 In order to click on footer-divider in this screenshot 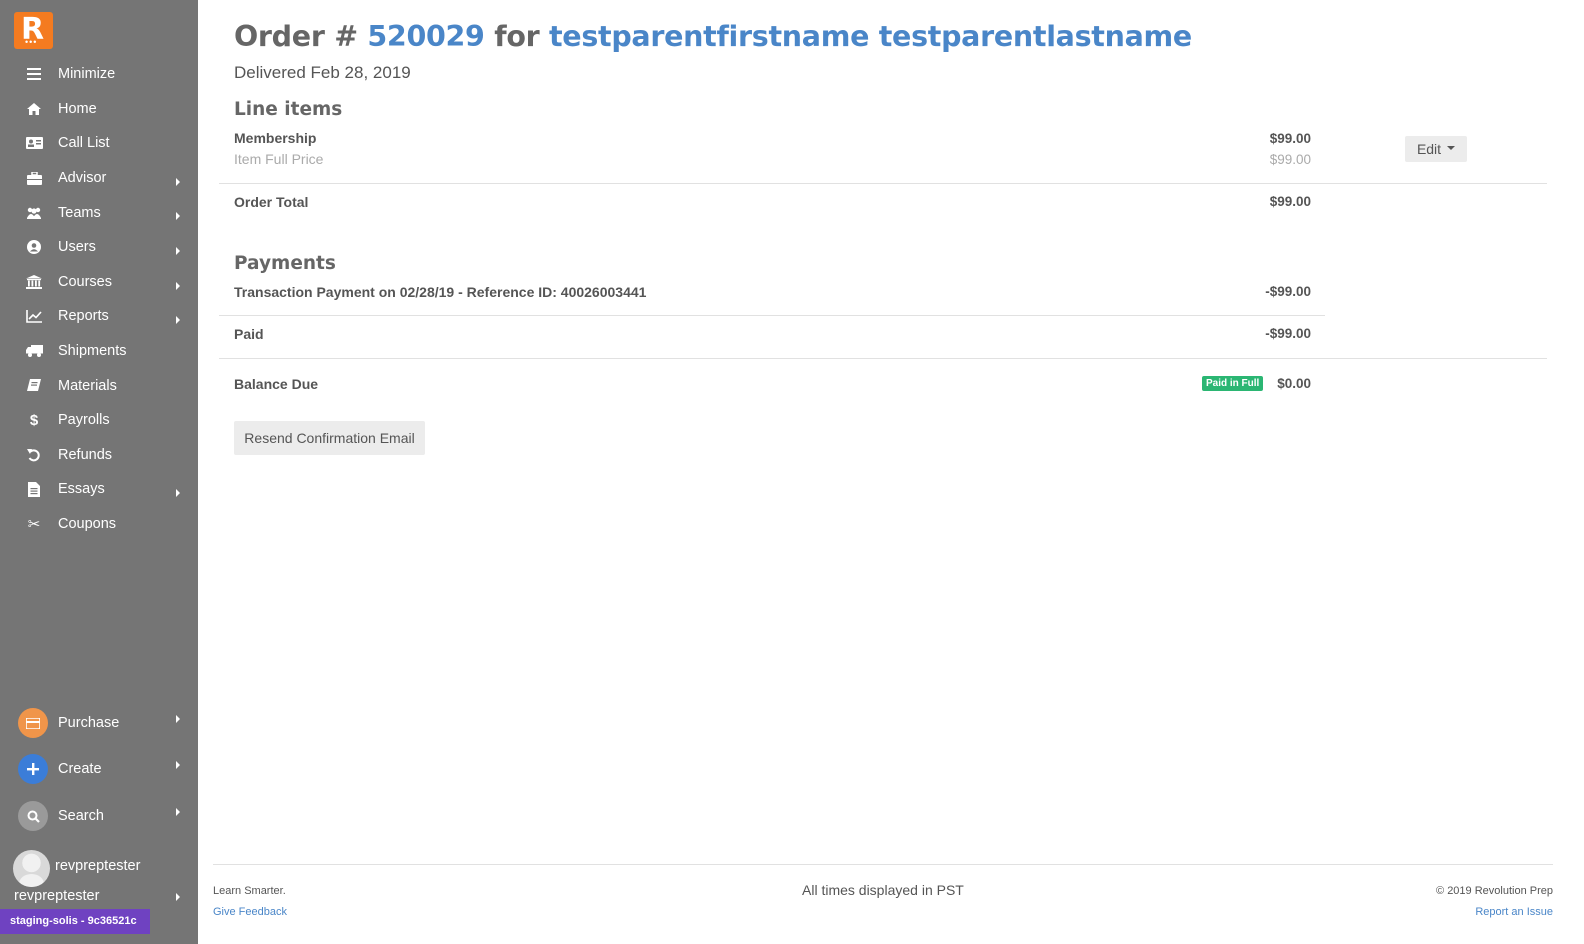, I will do `click(883, 864)`.